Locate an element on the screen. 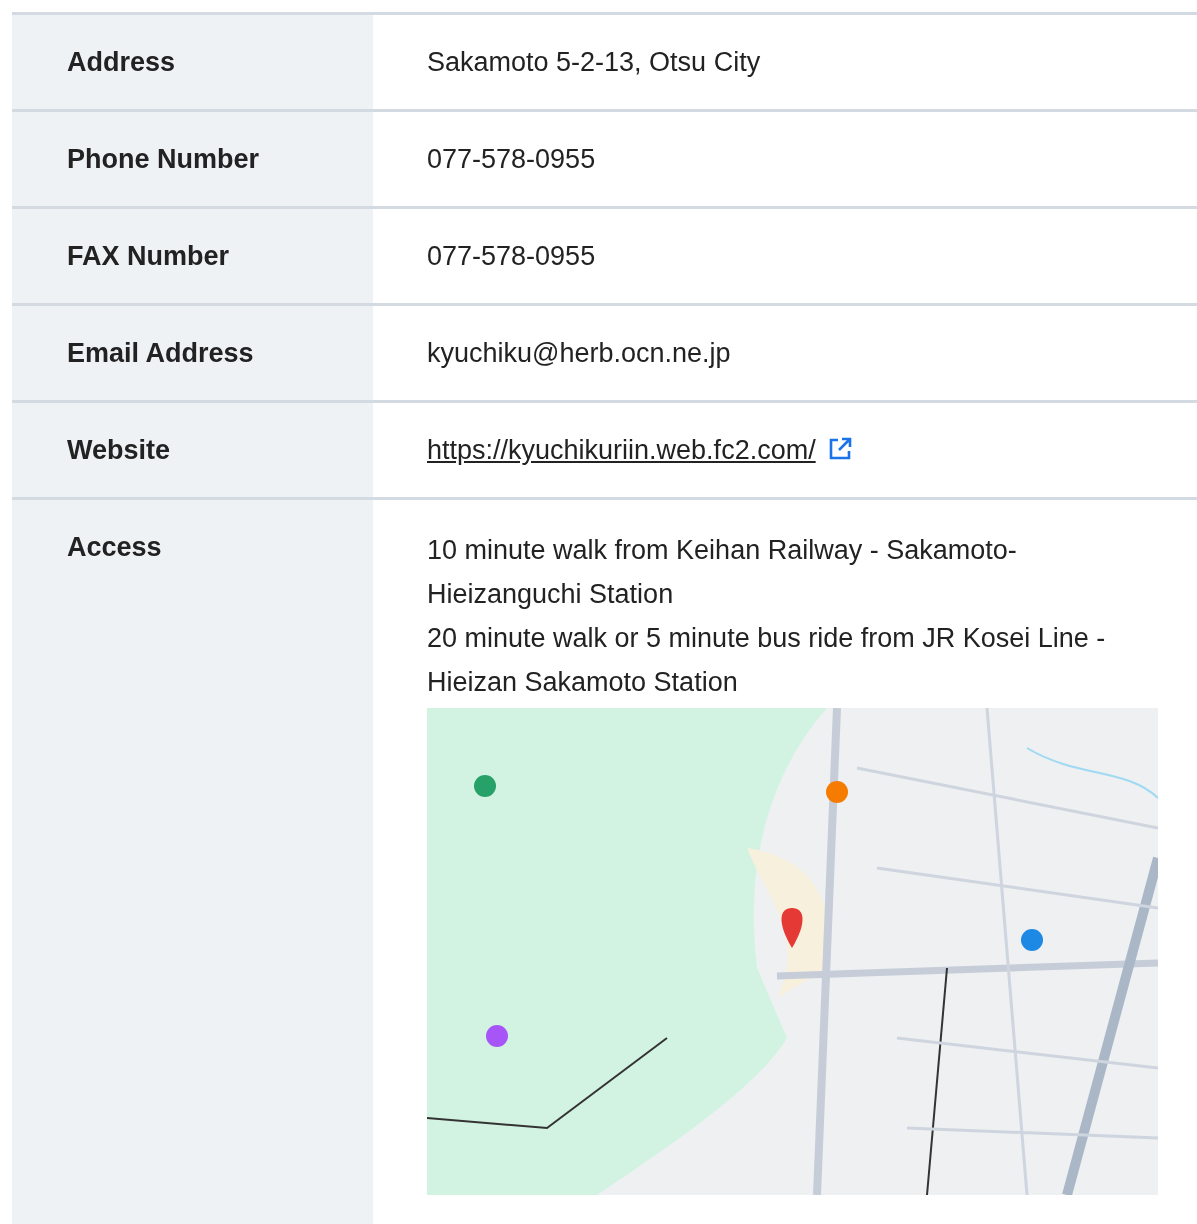 Image resolution: width=1197 pixels, height=1224 pixels. row-label: Website is located at coordinates (119, 450).